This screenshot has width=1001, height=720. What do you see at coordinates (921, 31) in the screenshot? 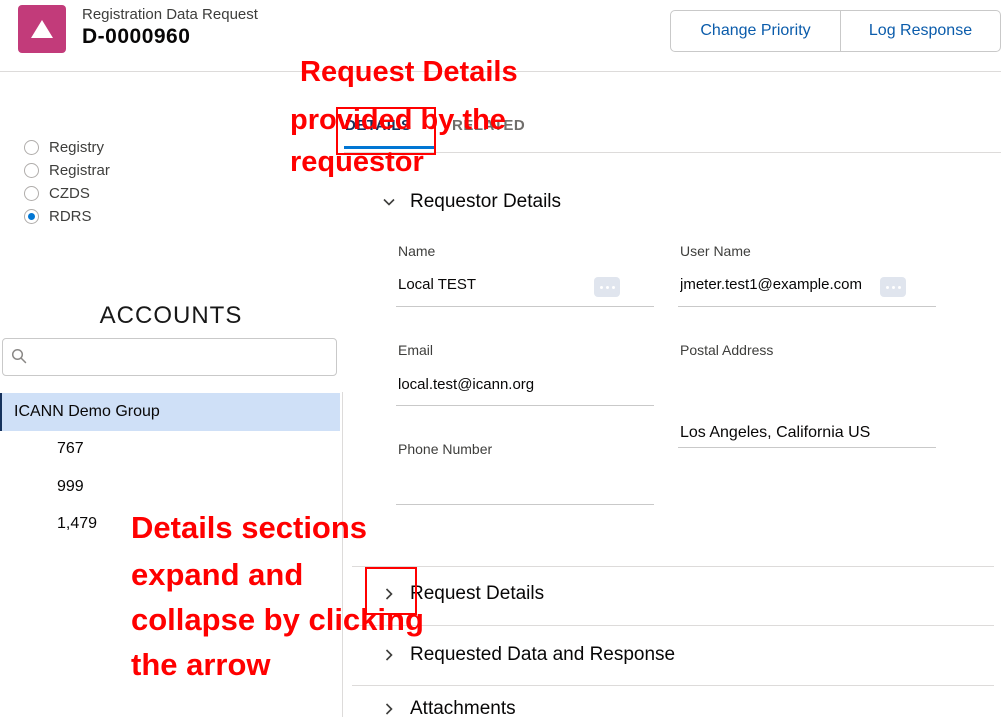
I see `log-response-button: Log Response` at bounding box center [921, 31].